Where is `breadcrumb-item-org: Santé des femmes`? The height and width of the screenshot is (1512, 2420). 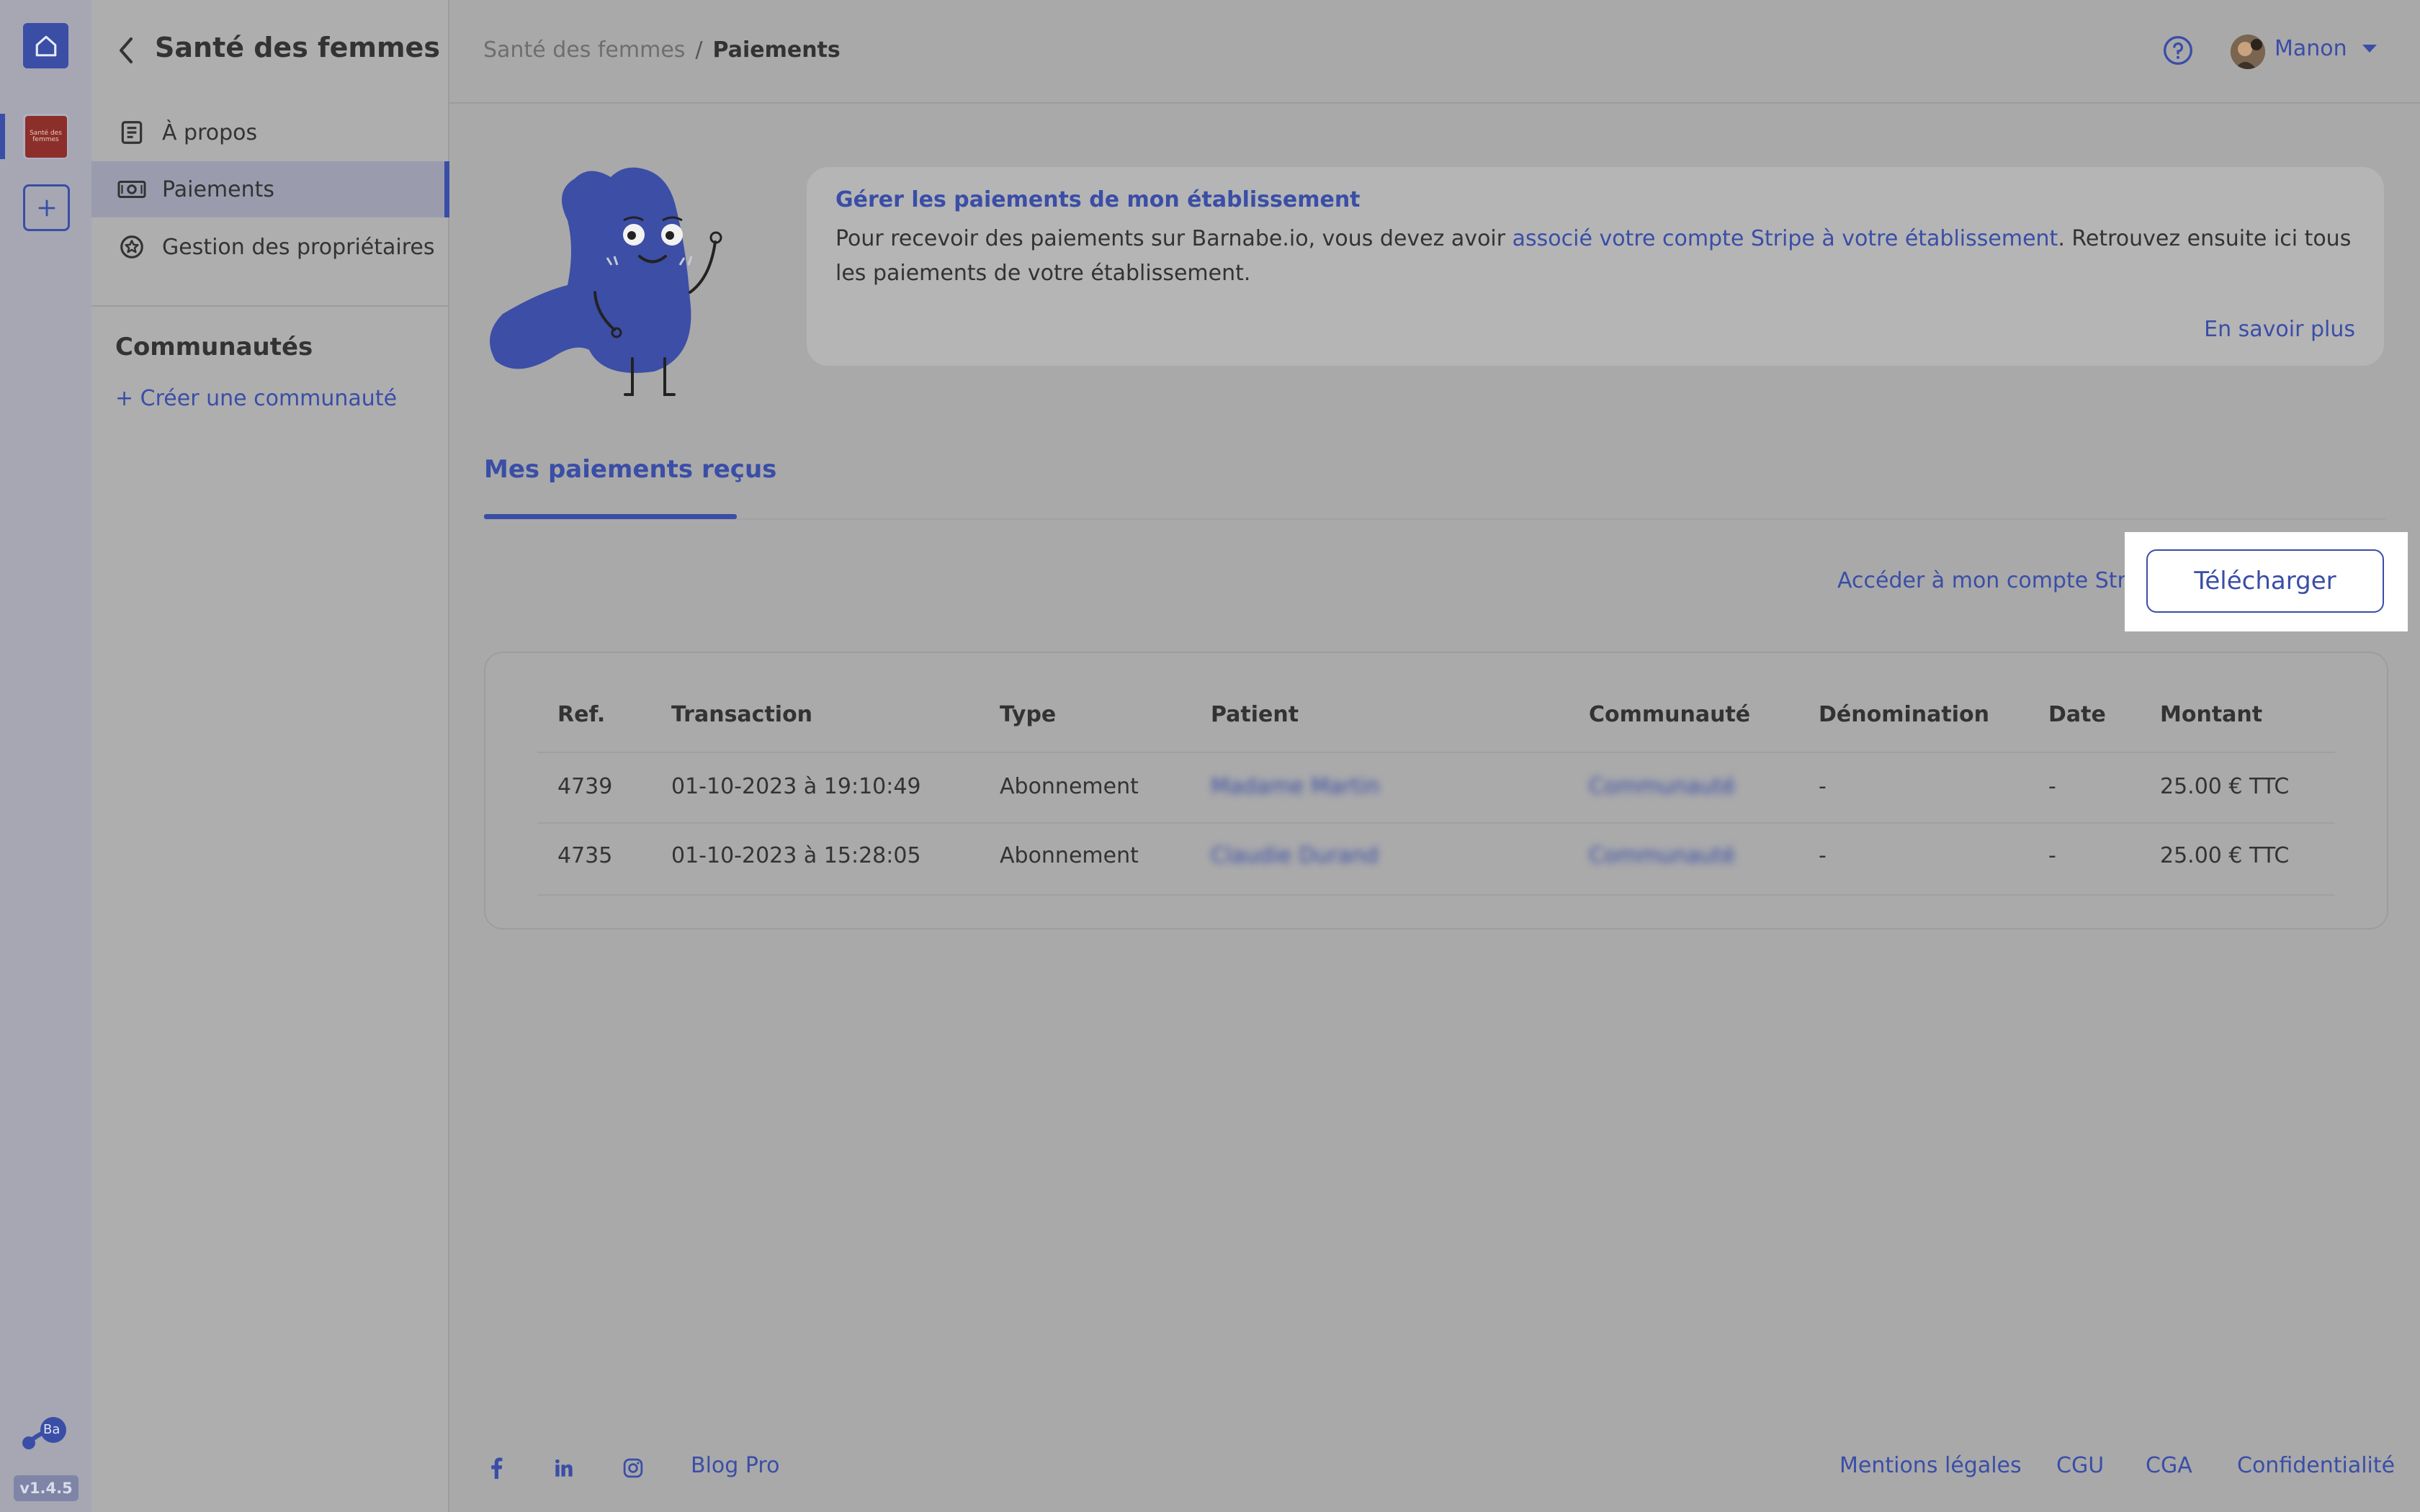
breadcrumb-item-org: Santé des femmes is located at coordinates (584, 50).